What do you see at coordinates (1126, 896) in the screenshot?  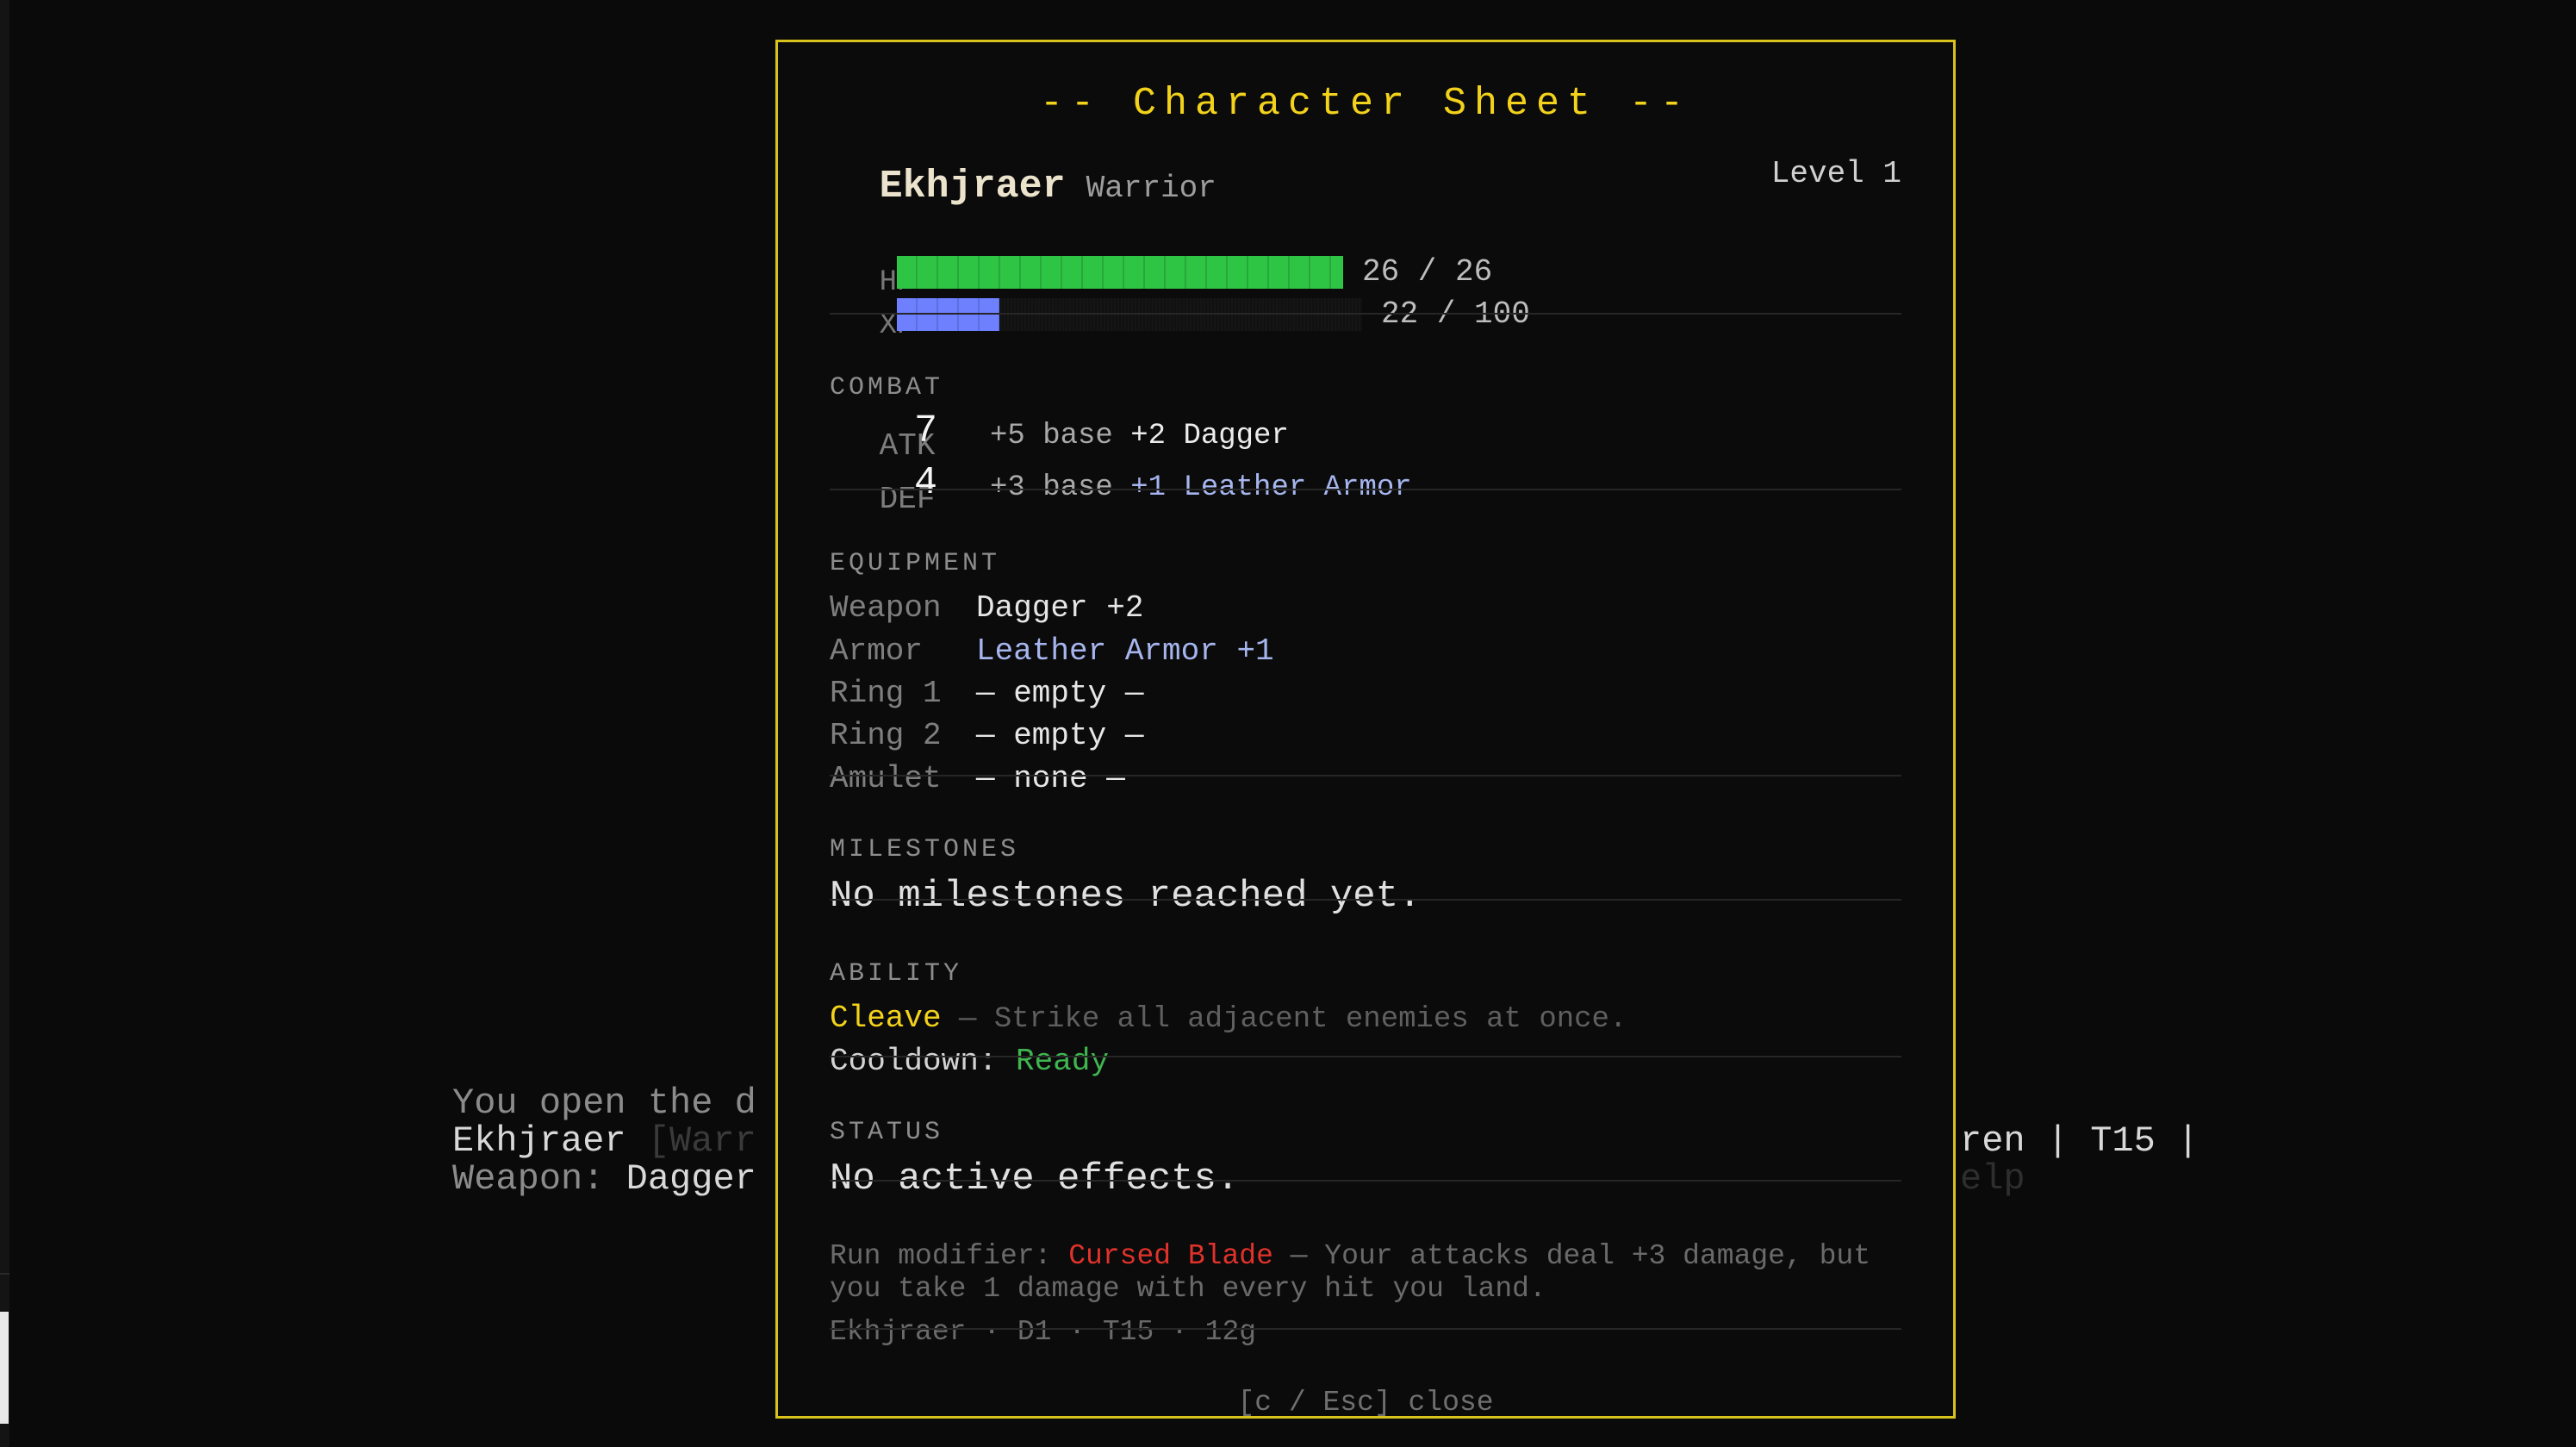 I see `milestones-text: No milestones reached yet.` at bounding box center [1126, 896].